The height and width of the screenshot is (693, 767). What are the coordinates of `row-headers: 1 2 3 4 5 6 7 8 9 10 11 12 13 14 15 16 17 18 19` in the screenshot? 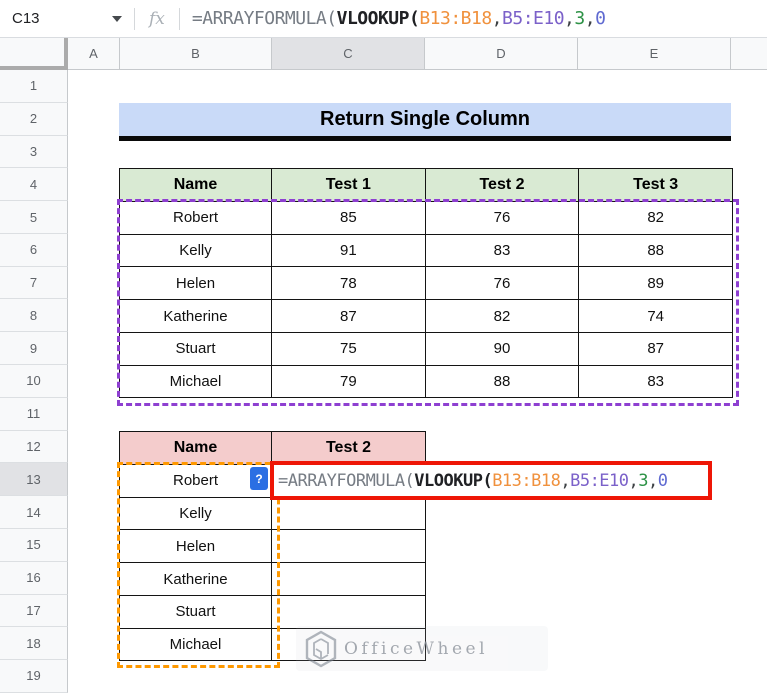 It's located at (34, 381).